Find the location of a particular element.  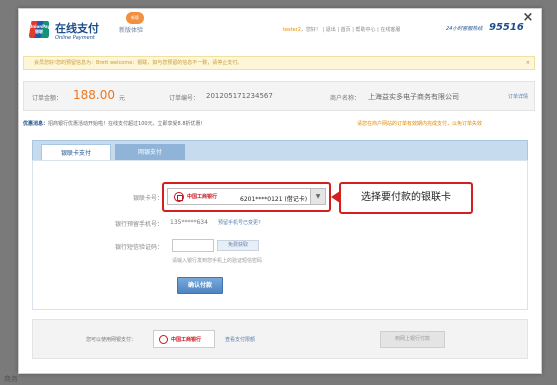

other-payment-label: 您可以使用网银支付： is located at coordinates (111, 340).